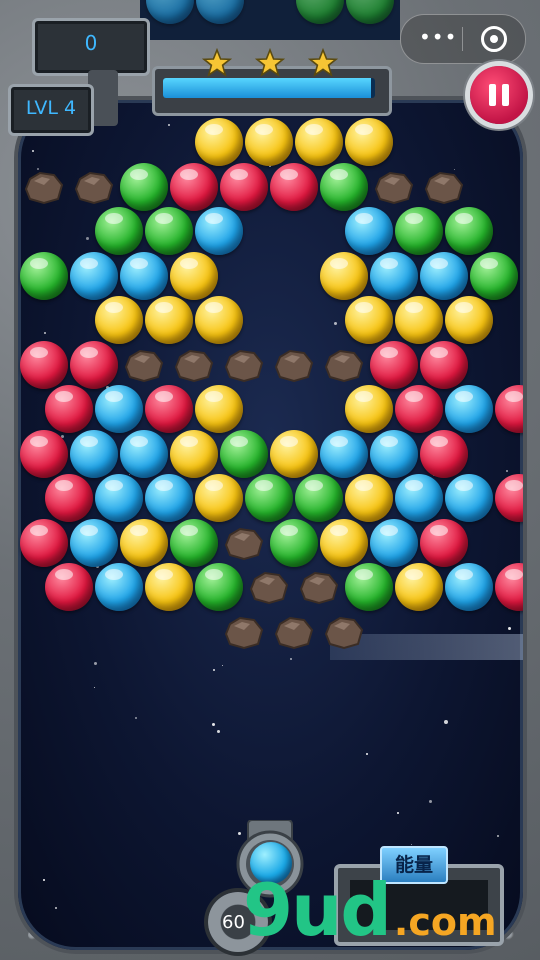 The height and width of the screenshot is (960, 540). Describe the element at coordinates (494, 39) in the screenshot. I see `target-circle-icon` at that location.